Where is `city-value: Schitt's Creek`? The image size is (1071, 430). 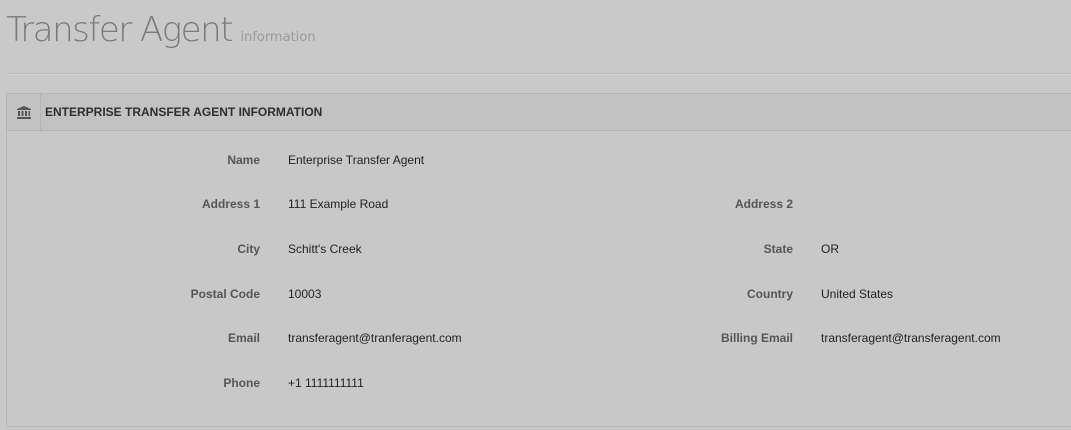 city-value: Schitt's Creek is located at coordinates (325, 249).